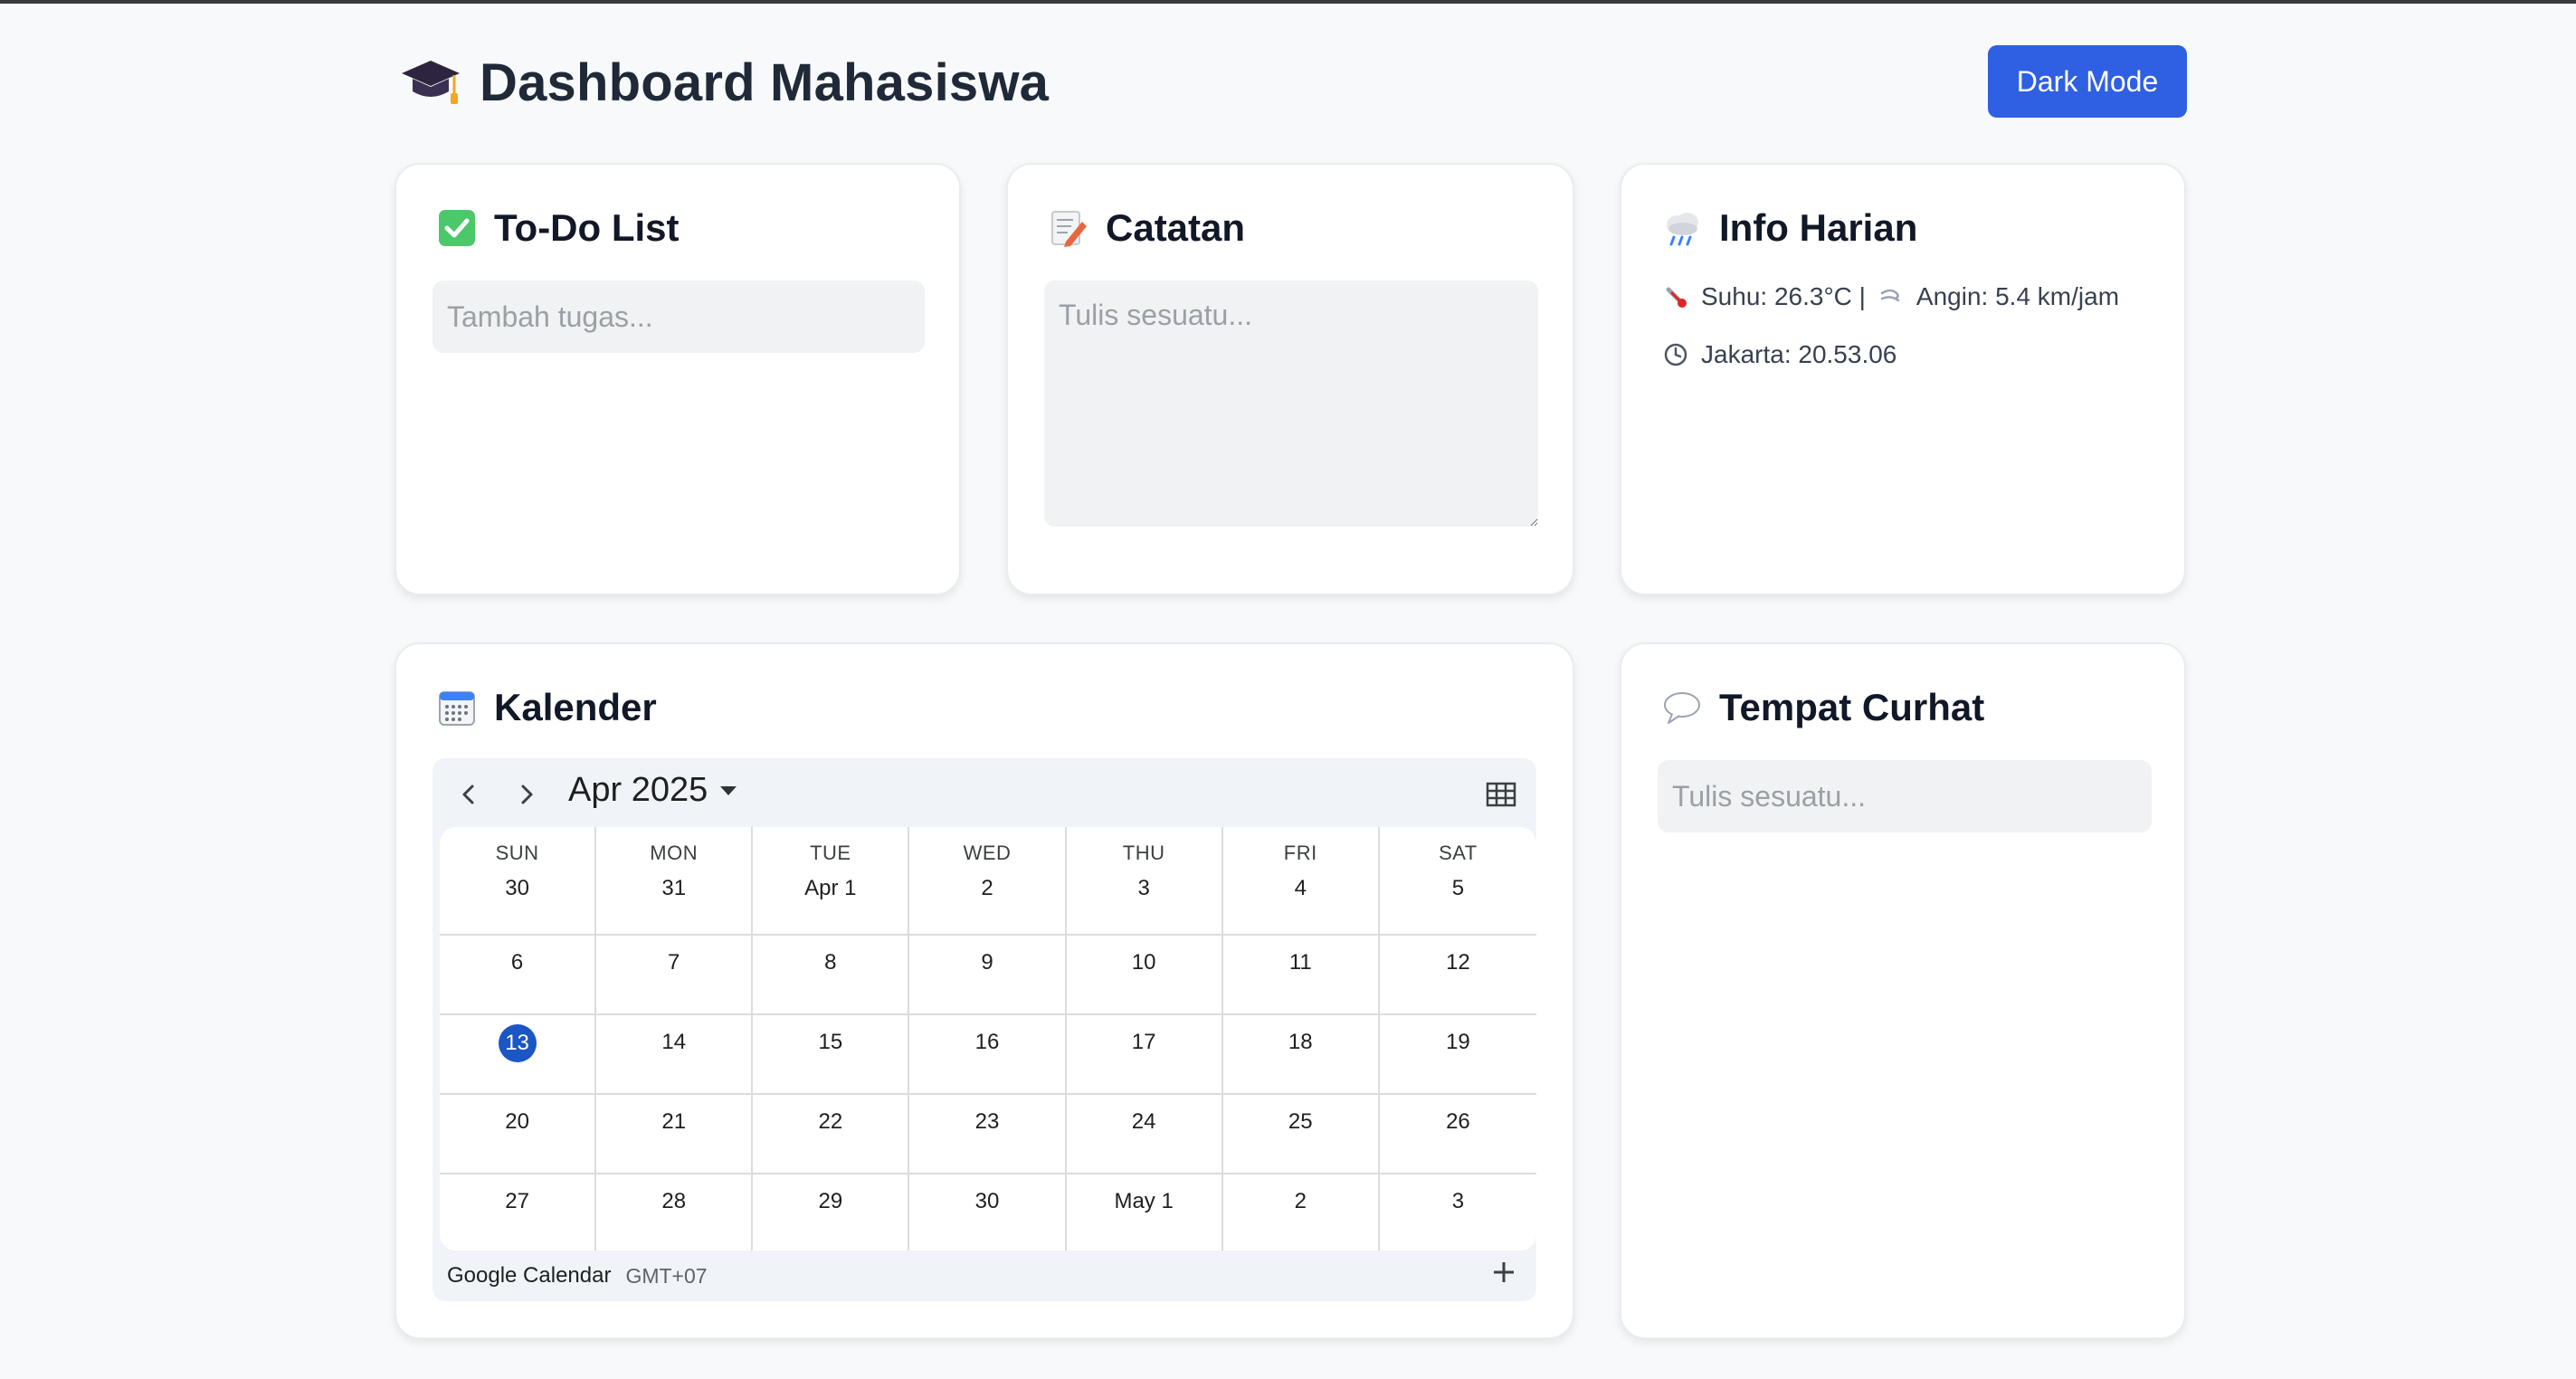 Image resolution: width=2576 pixels, height=1379 pixels. Describe the element at coordinates (547, 707) in the screenshot. I see `calendar-title: Kalender` at that location.